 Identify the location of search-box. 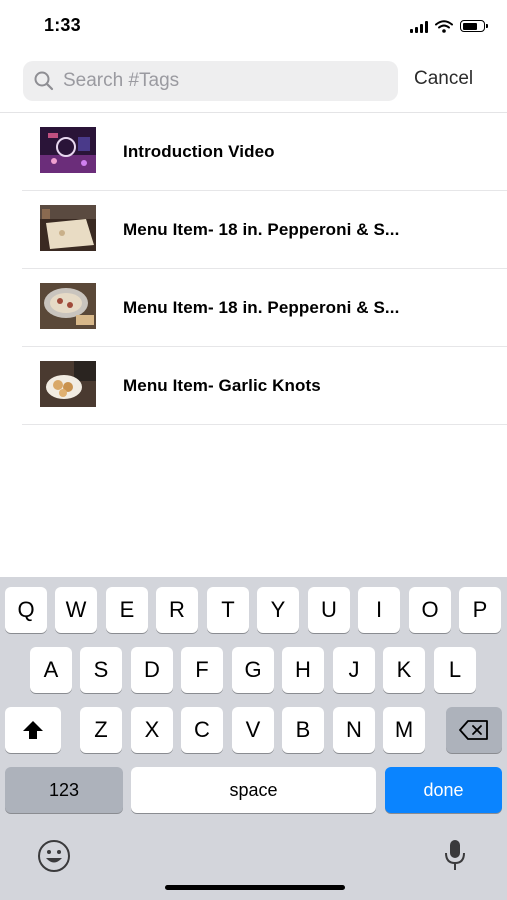
(210, 81).